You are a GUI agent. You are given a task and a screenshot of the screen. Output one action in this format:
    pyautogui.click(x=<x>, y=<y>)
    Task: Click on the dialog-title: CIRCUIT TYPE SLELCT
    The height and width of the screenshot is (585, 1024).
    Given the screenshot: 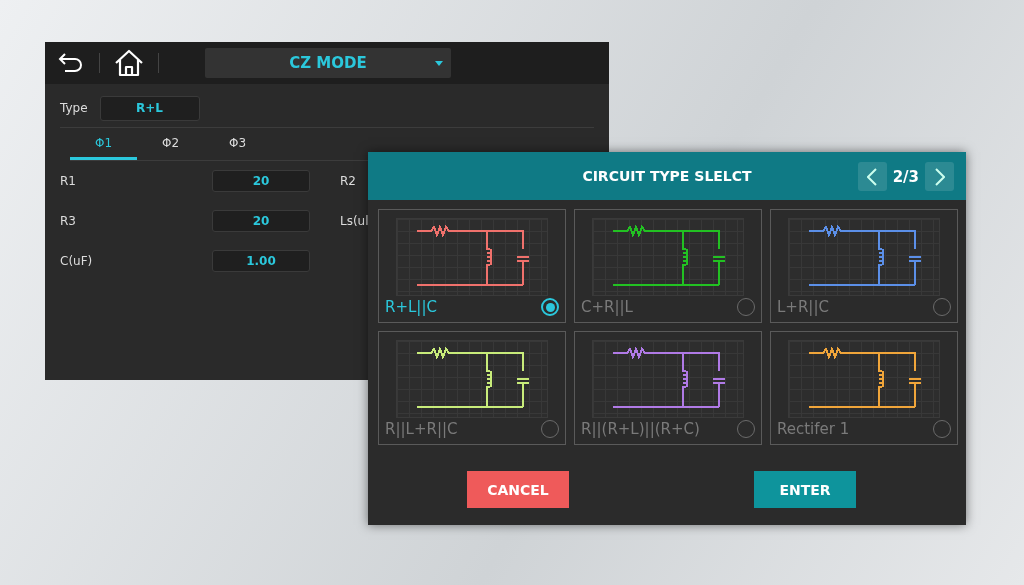 What is the action you would take?
    pyautogui.click(x=667, y=176)
    